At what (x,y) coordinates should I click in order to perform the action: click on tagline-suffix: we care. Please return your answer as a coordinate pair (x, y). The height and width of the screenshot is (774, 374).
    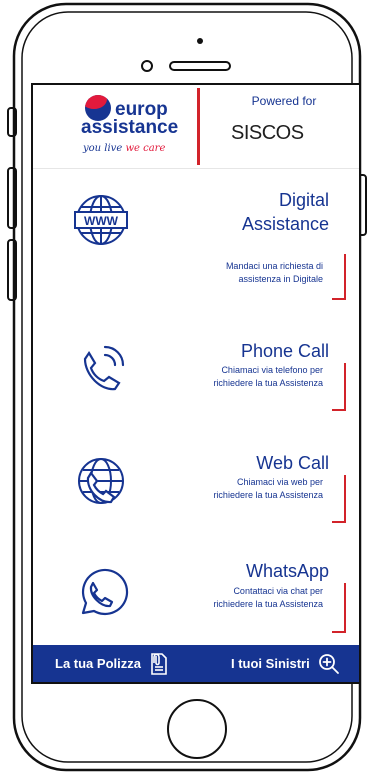
    Looking at the image, I should click on (145, 148).